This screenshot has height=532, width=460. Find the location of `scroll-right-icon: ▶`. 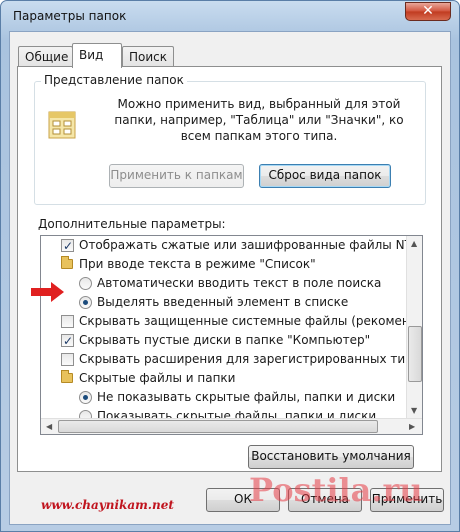

scroll-right-icon: ▶ is located at coordinates (412, 426).